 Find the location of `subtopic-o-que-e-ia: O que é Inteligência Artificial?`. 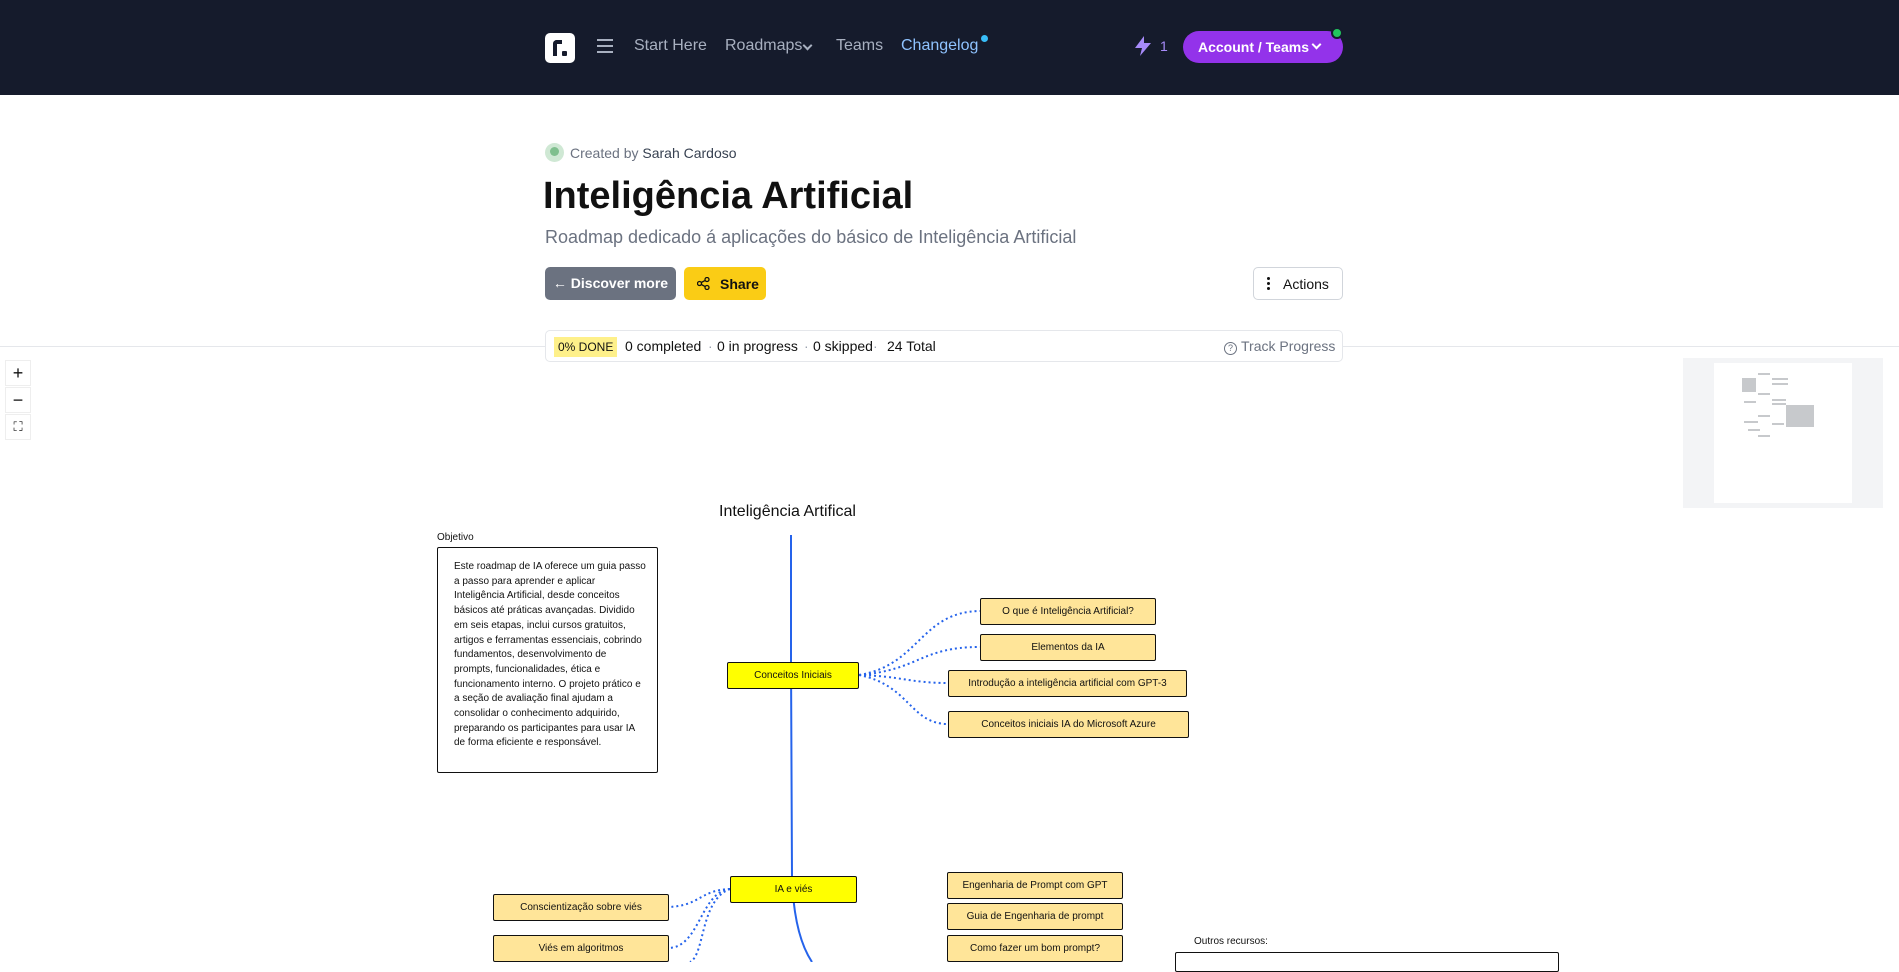

subtopic-o-que-e-ia: O que é Inteligência Artificial? is located at coordinates (1068, 611).